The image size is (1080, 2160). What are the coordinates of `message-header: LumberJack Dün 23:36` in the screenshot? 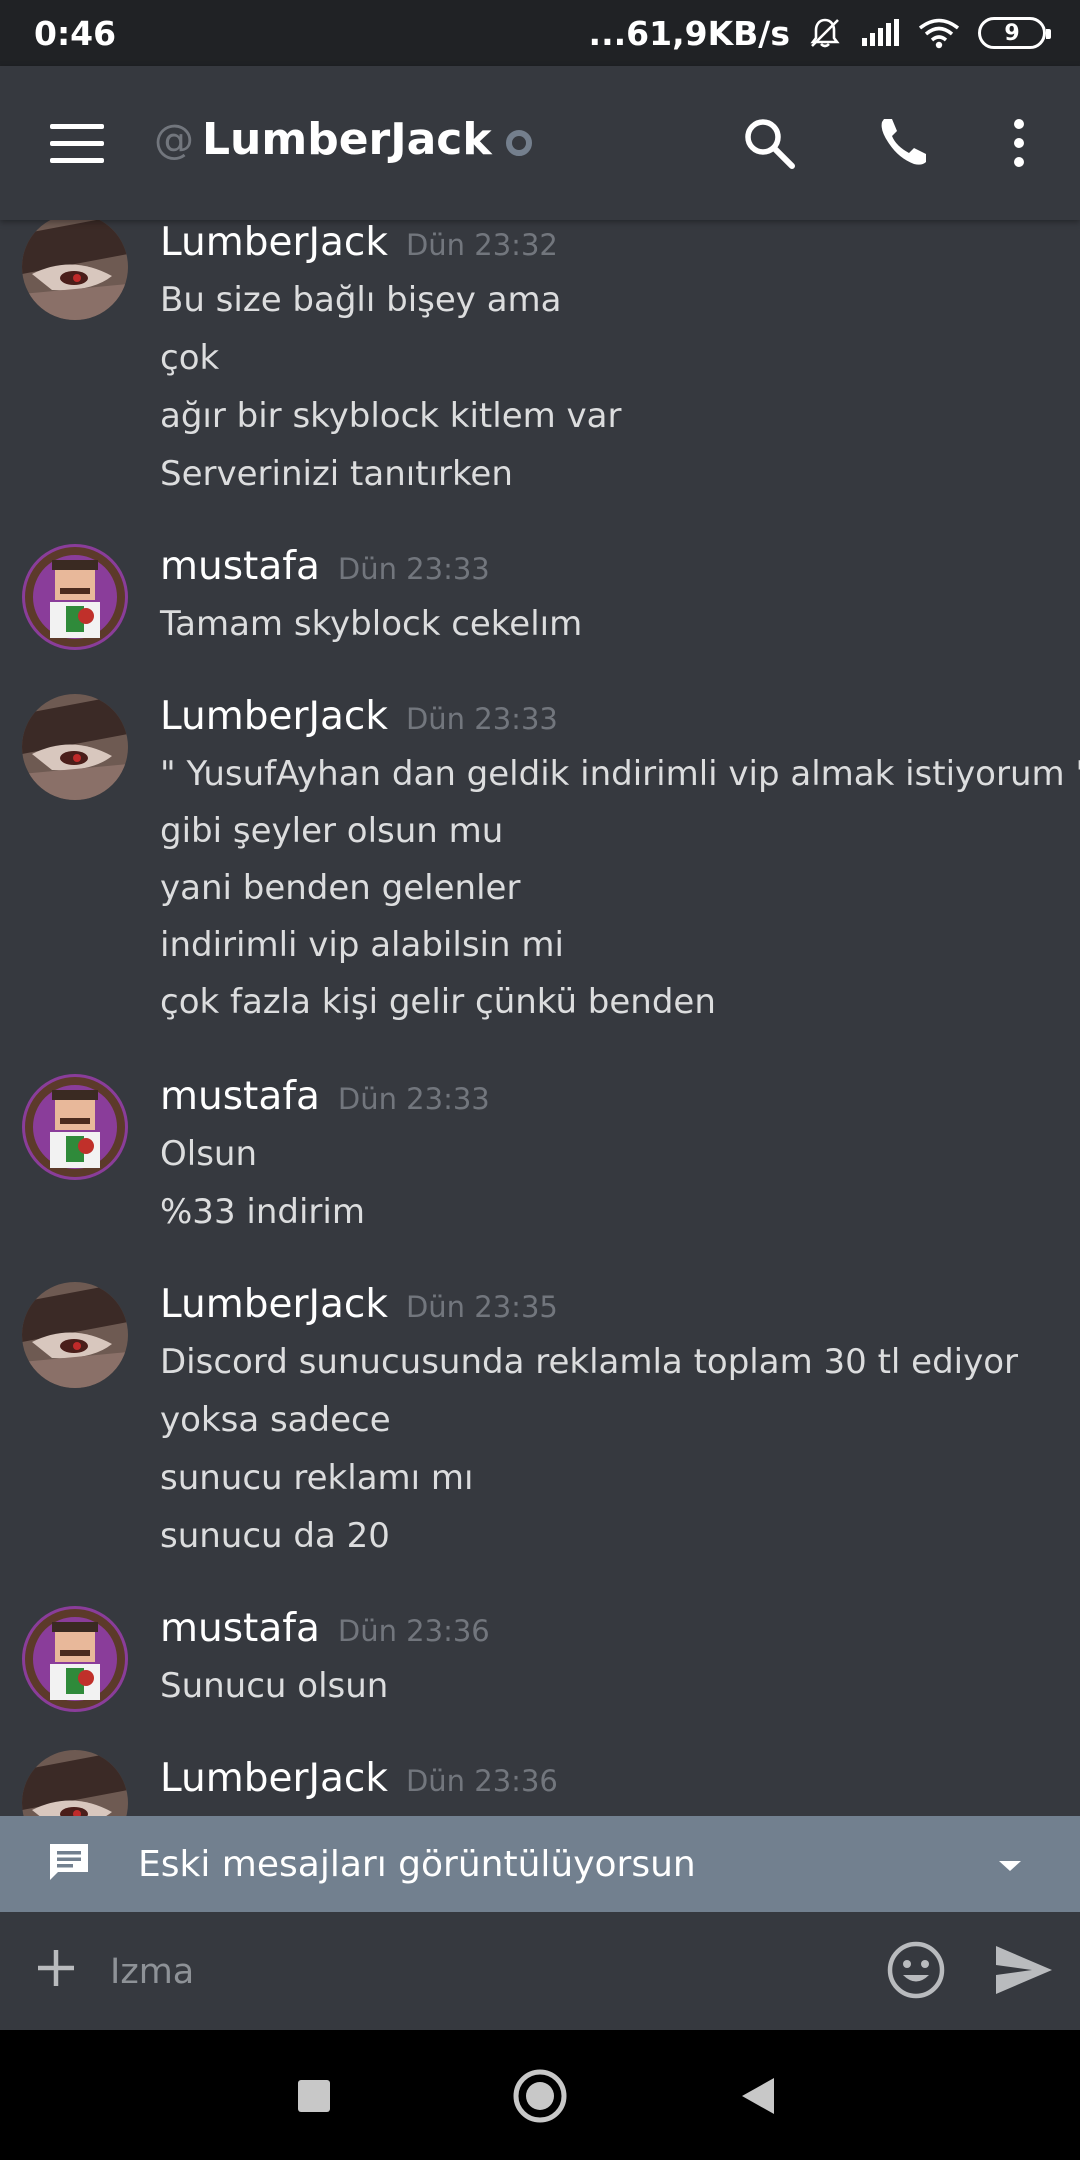 It's located at (359, 1778).